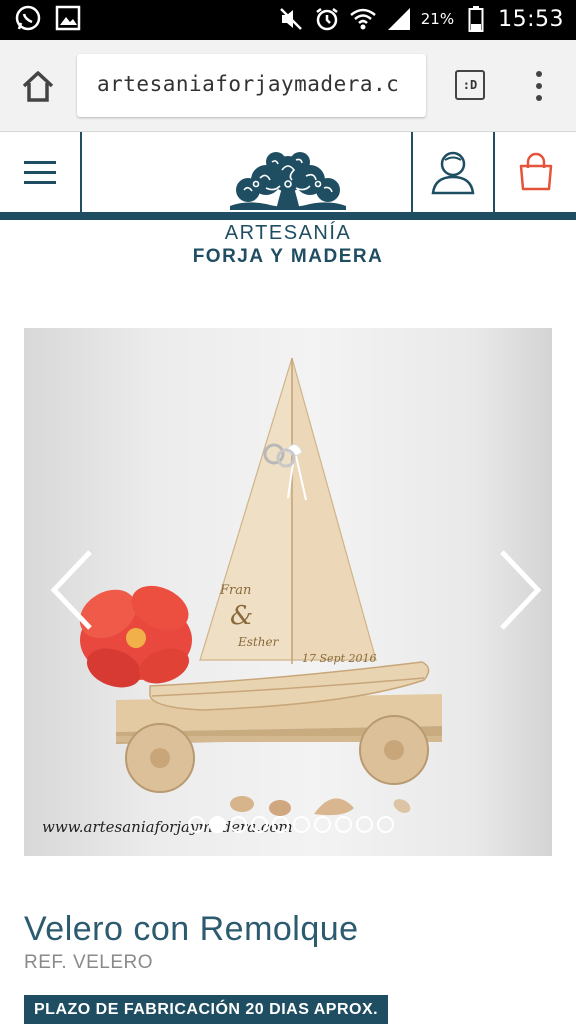 Image resolution: width=576 pixels, height=1024 pixels. Describe the element at coordinates (288, 216) in the screenshot. I see `header-divider` at that location.